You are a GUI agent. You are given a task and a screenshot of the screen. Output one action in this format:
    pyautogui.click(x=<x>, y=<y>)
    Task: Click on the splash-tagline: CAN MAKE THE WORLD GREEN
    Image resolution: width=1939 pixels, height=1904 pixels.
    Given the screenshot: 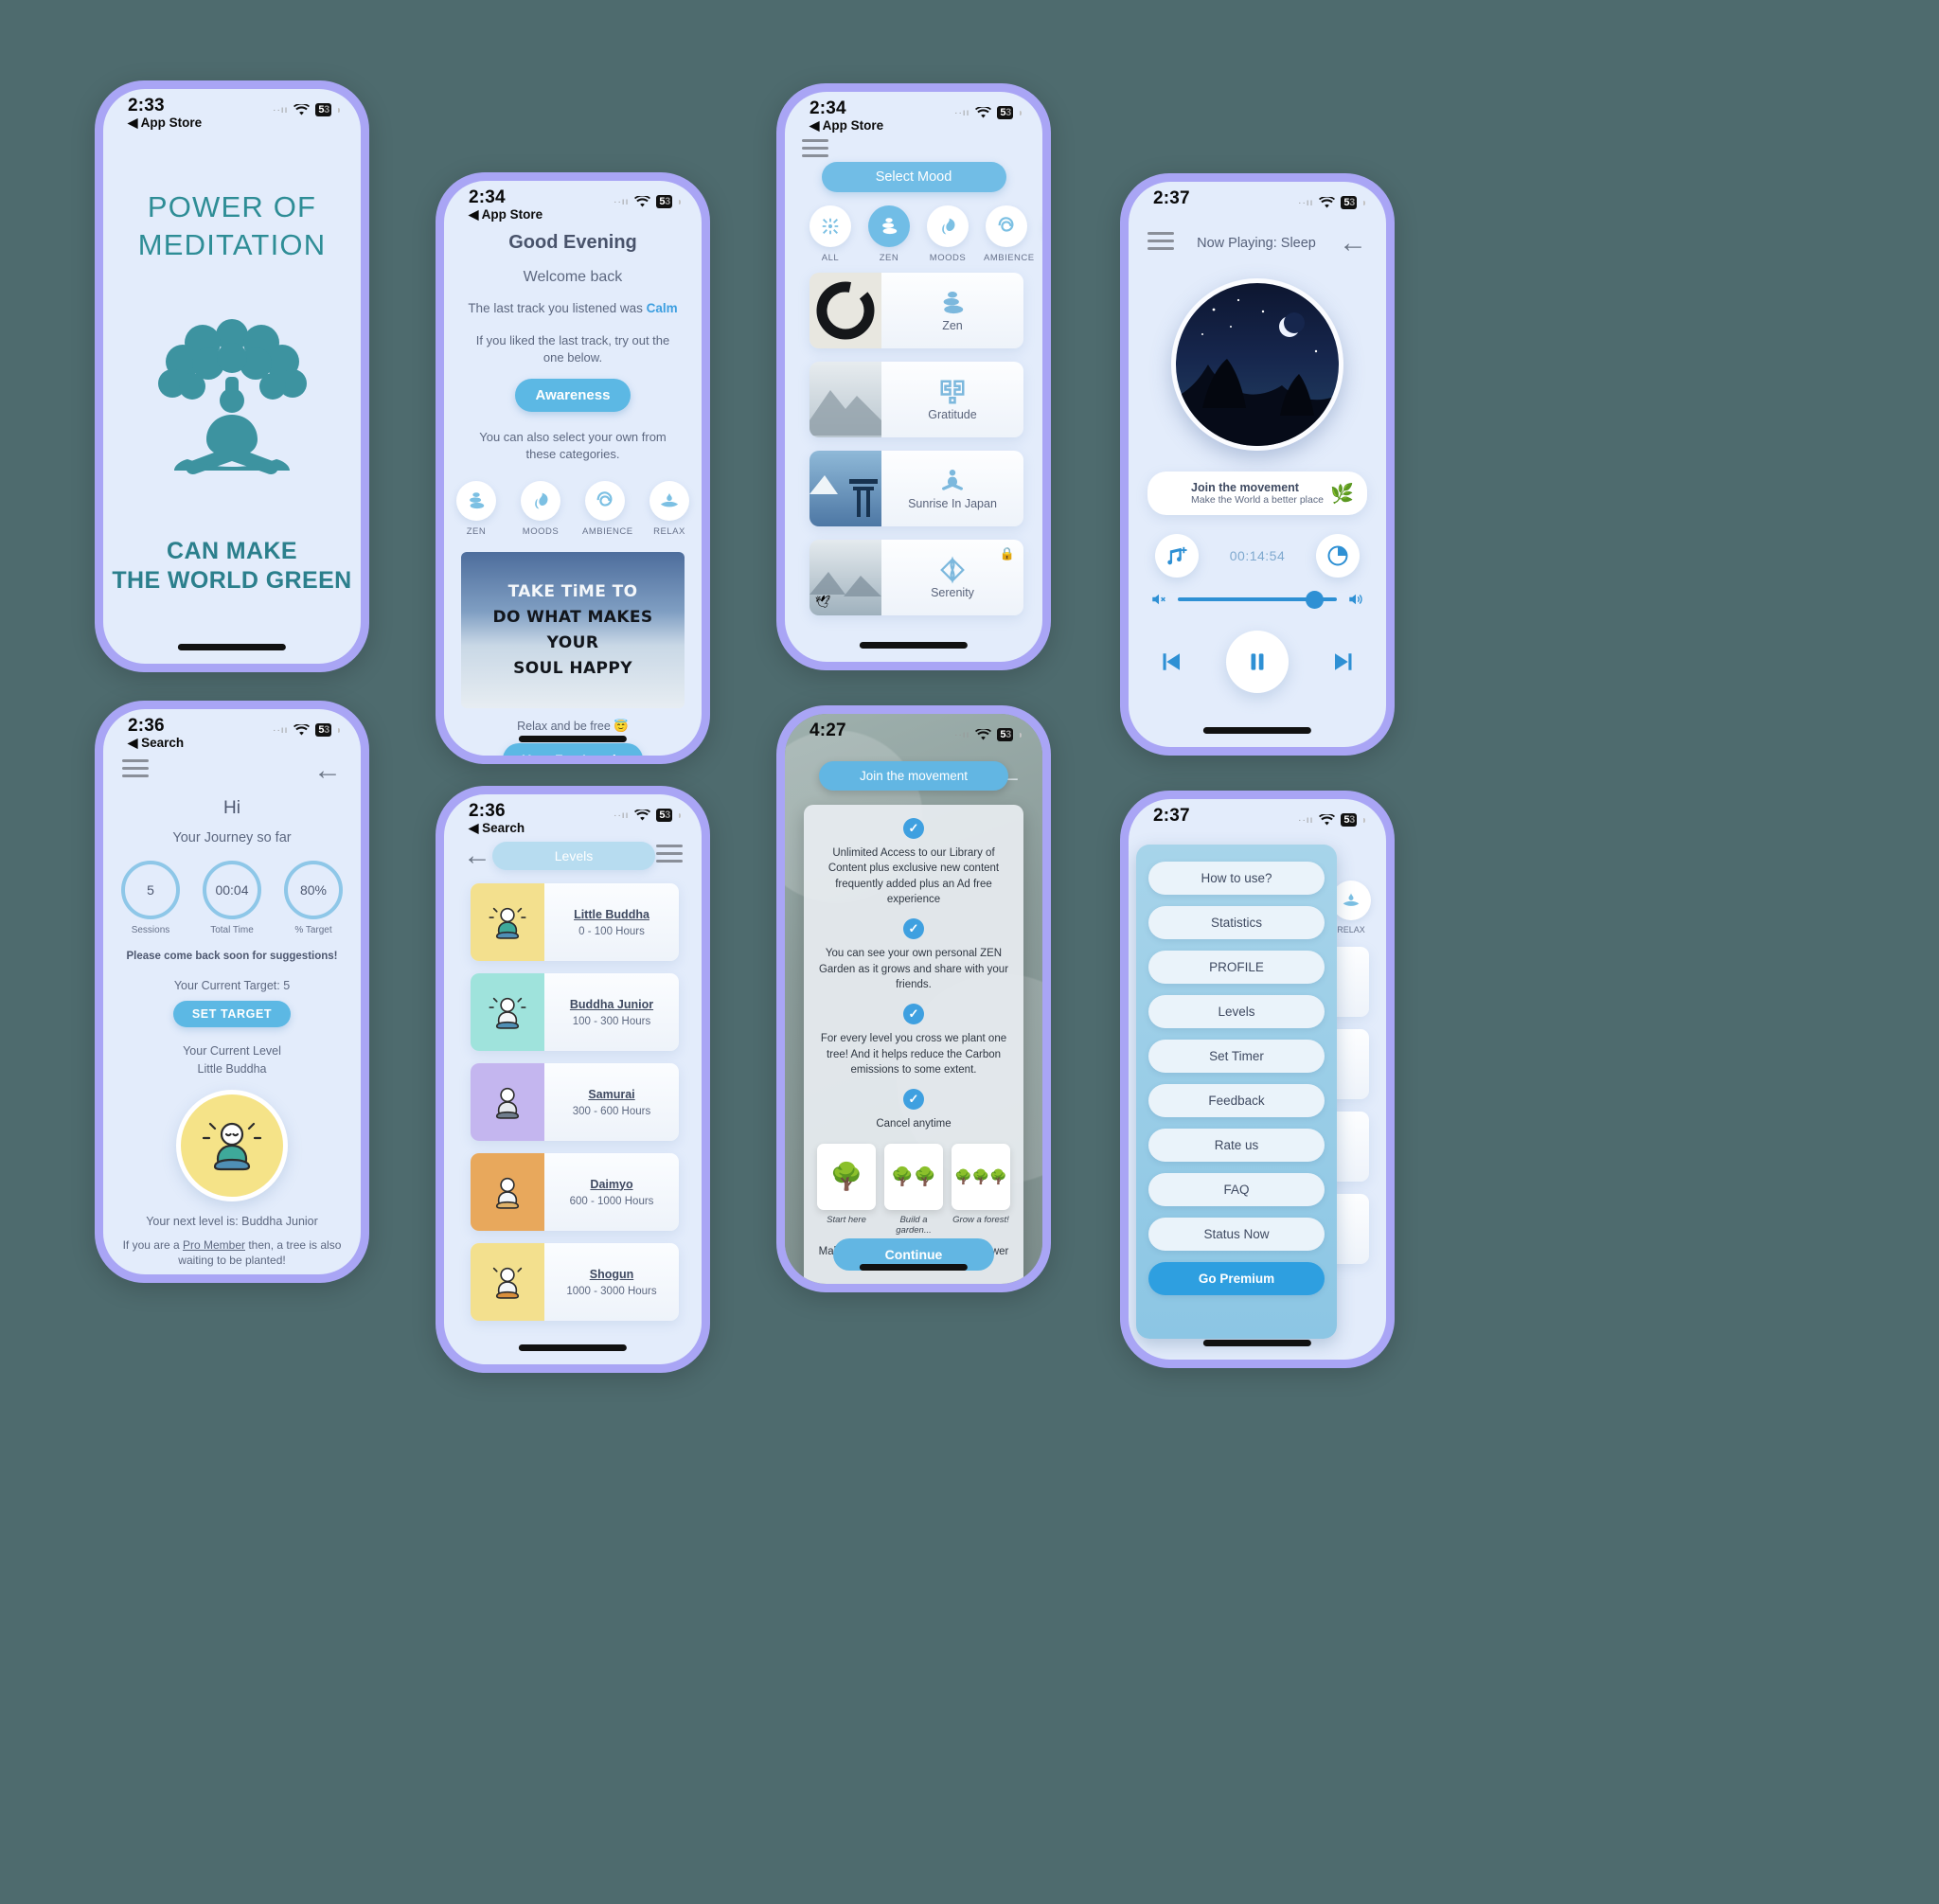 What is the action you would take?
    pyautogui.click(x=232, y=566)
    